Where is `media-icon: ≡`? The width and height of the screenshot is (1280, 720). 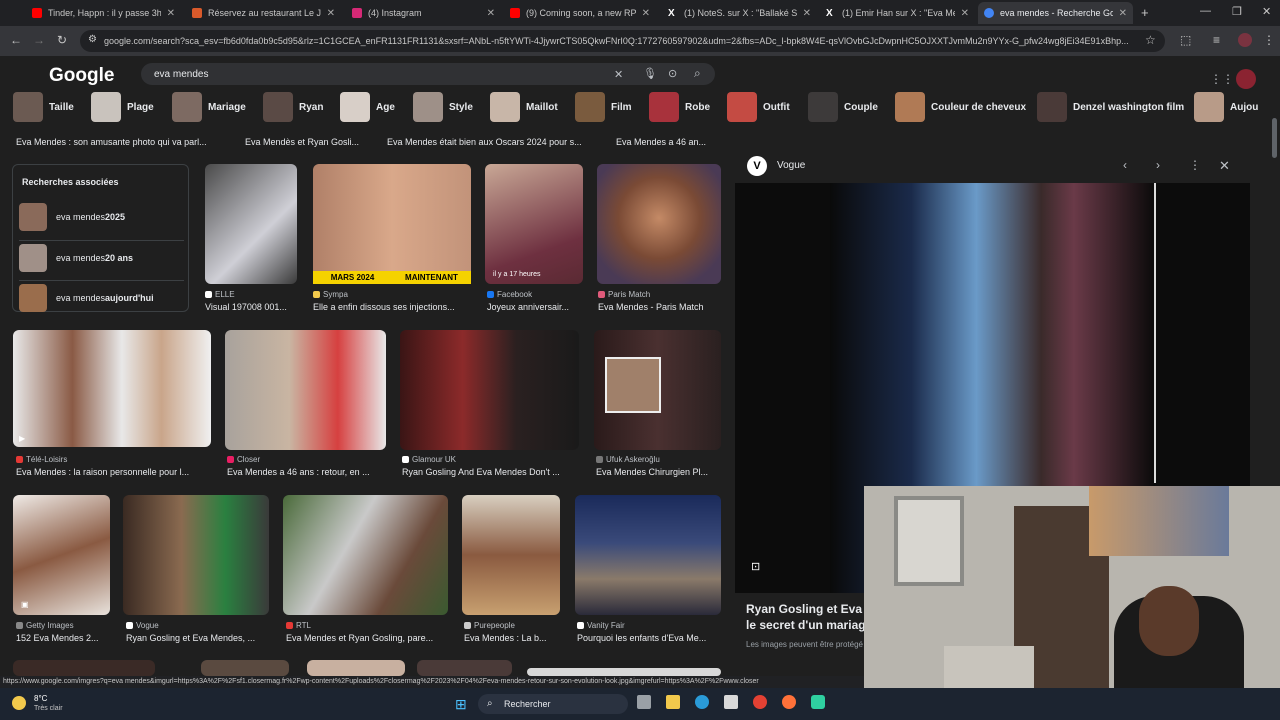
media-icon: ≡ is located at coordinates (1216, 40).